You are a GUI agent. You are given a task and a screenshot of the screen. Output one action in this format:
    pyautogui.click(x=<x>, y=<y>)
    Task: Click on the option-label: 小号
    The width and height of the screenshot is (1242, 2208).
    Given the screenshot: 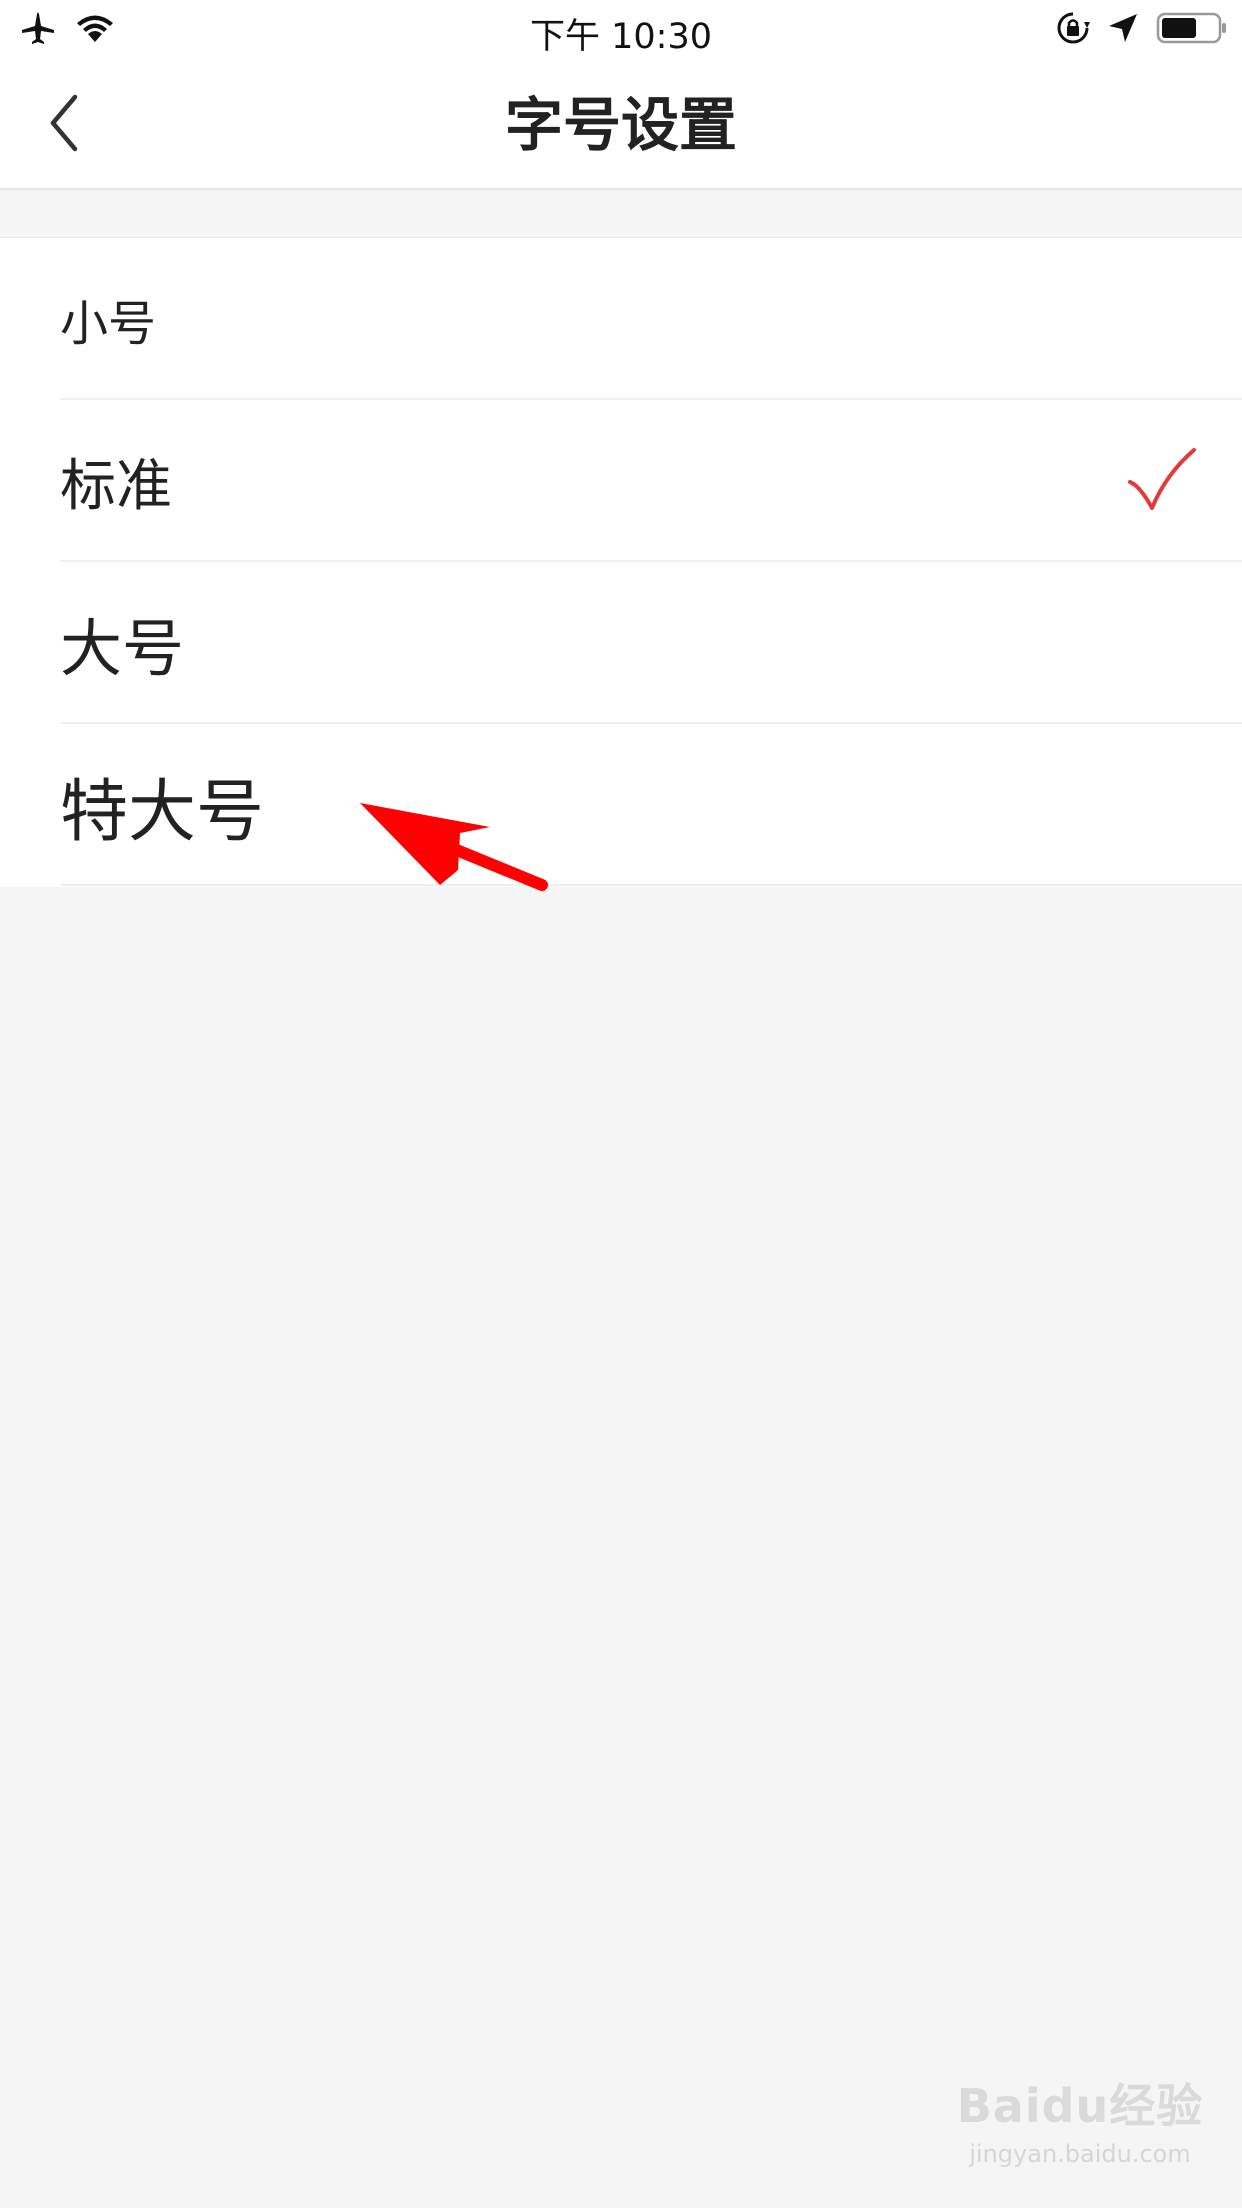 What is the action you would take?
    pyautogui.click(x=108, y=324)
    